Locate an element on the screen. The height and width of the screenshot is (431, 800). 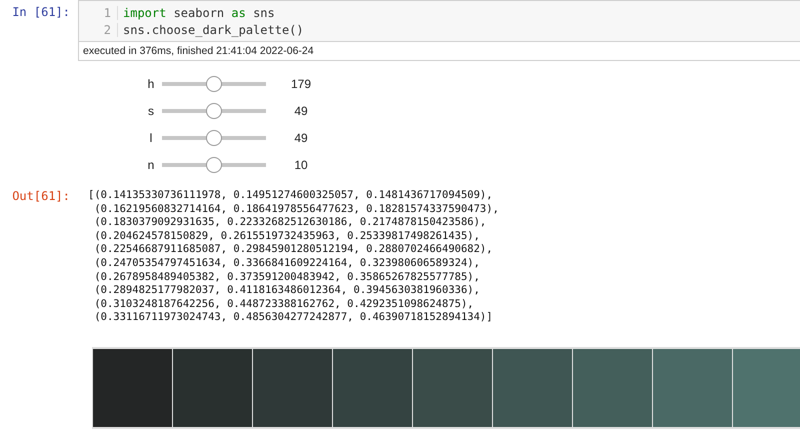
output-line: (0.1830379092931635, 0.22332682512630186, 0.2174878150423586), is located at coordinates (290, 223).